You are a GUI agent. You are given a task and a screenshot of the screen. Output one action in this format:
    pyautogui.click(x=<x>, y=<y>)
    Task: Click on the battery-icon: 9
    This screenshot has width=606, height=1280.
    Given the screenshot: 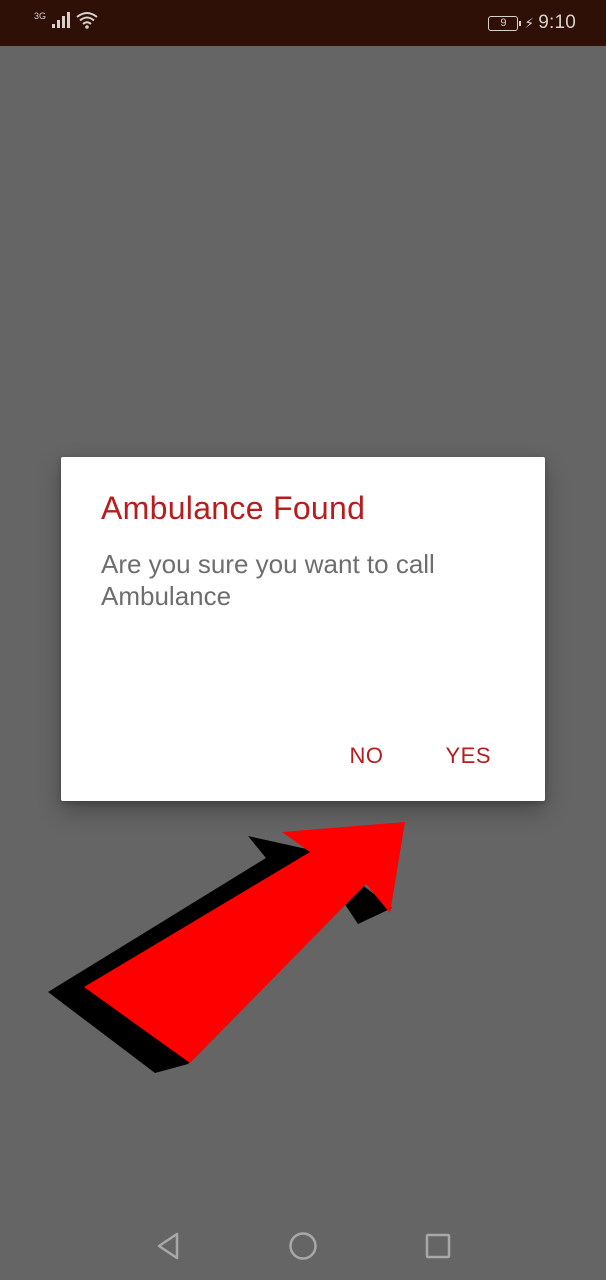 What is the action you would take?
    pyautogui.click(x=505, y=23)
    